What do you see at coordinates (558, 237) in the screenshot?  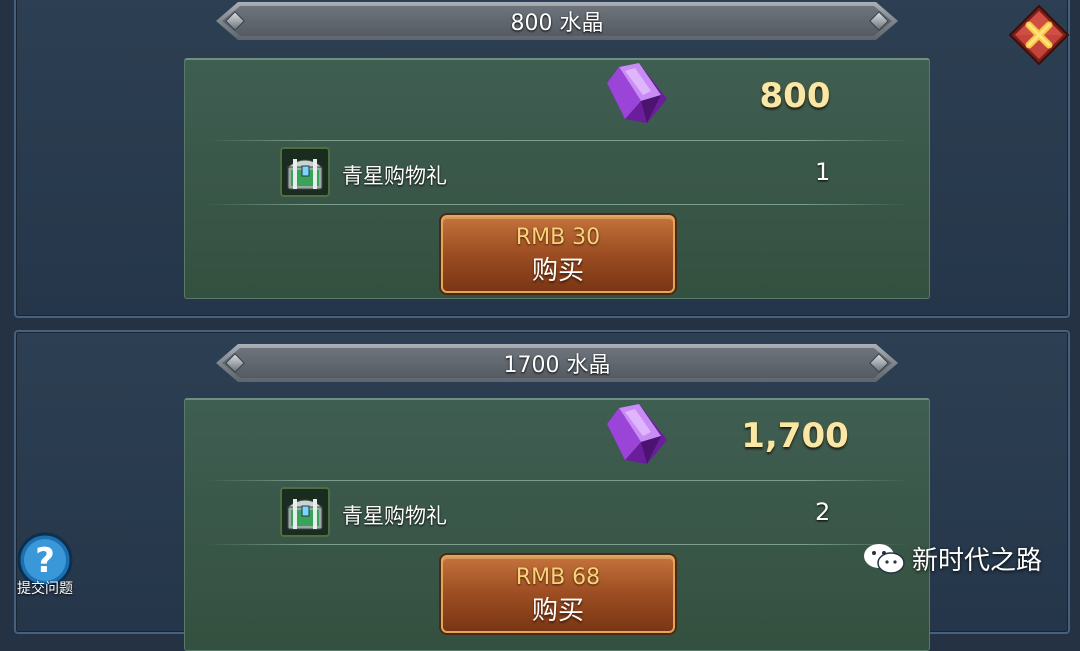 I see `price-label: RMB 30` at bounding box center [558, 237].